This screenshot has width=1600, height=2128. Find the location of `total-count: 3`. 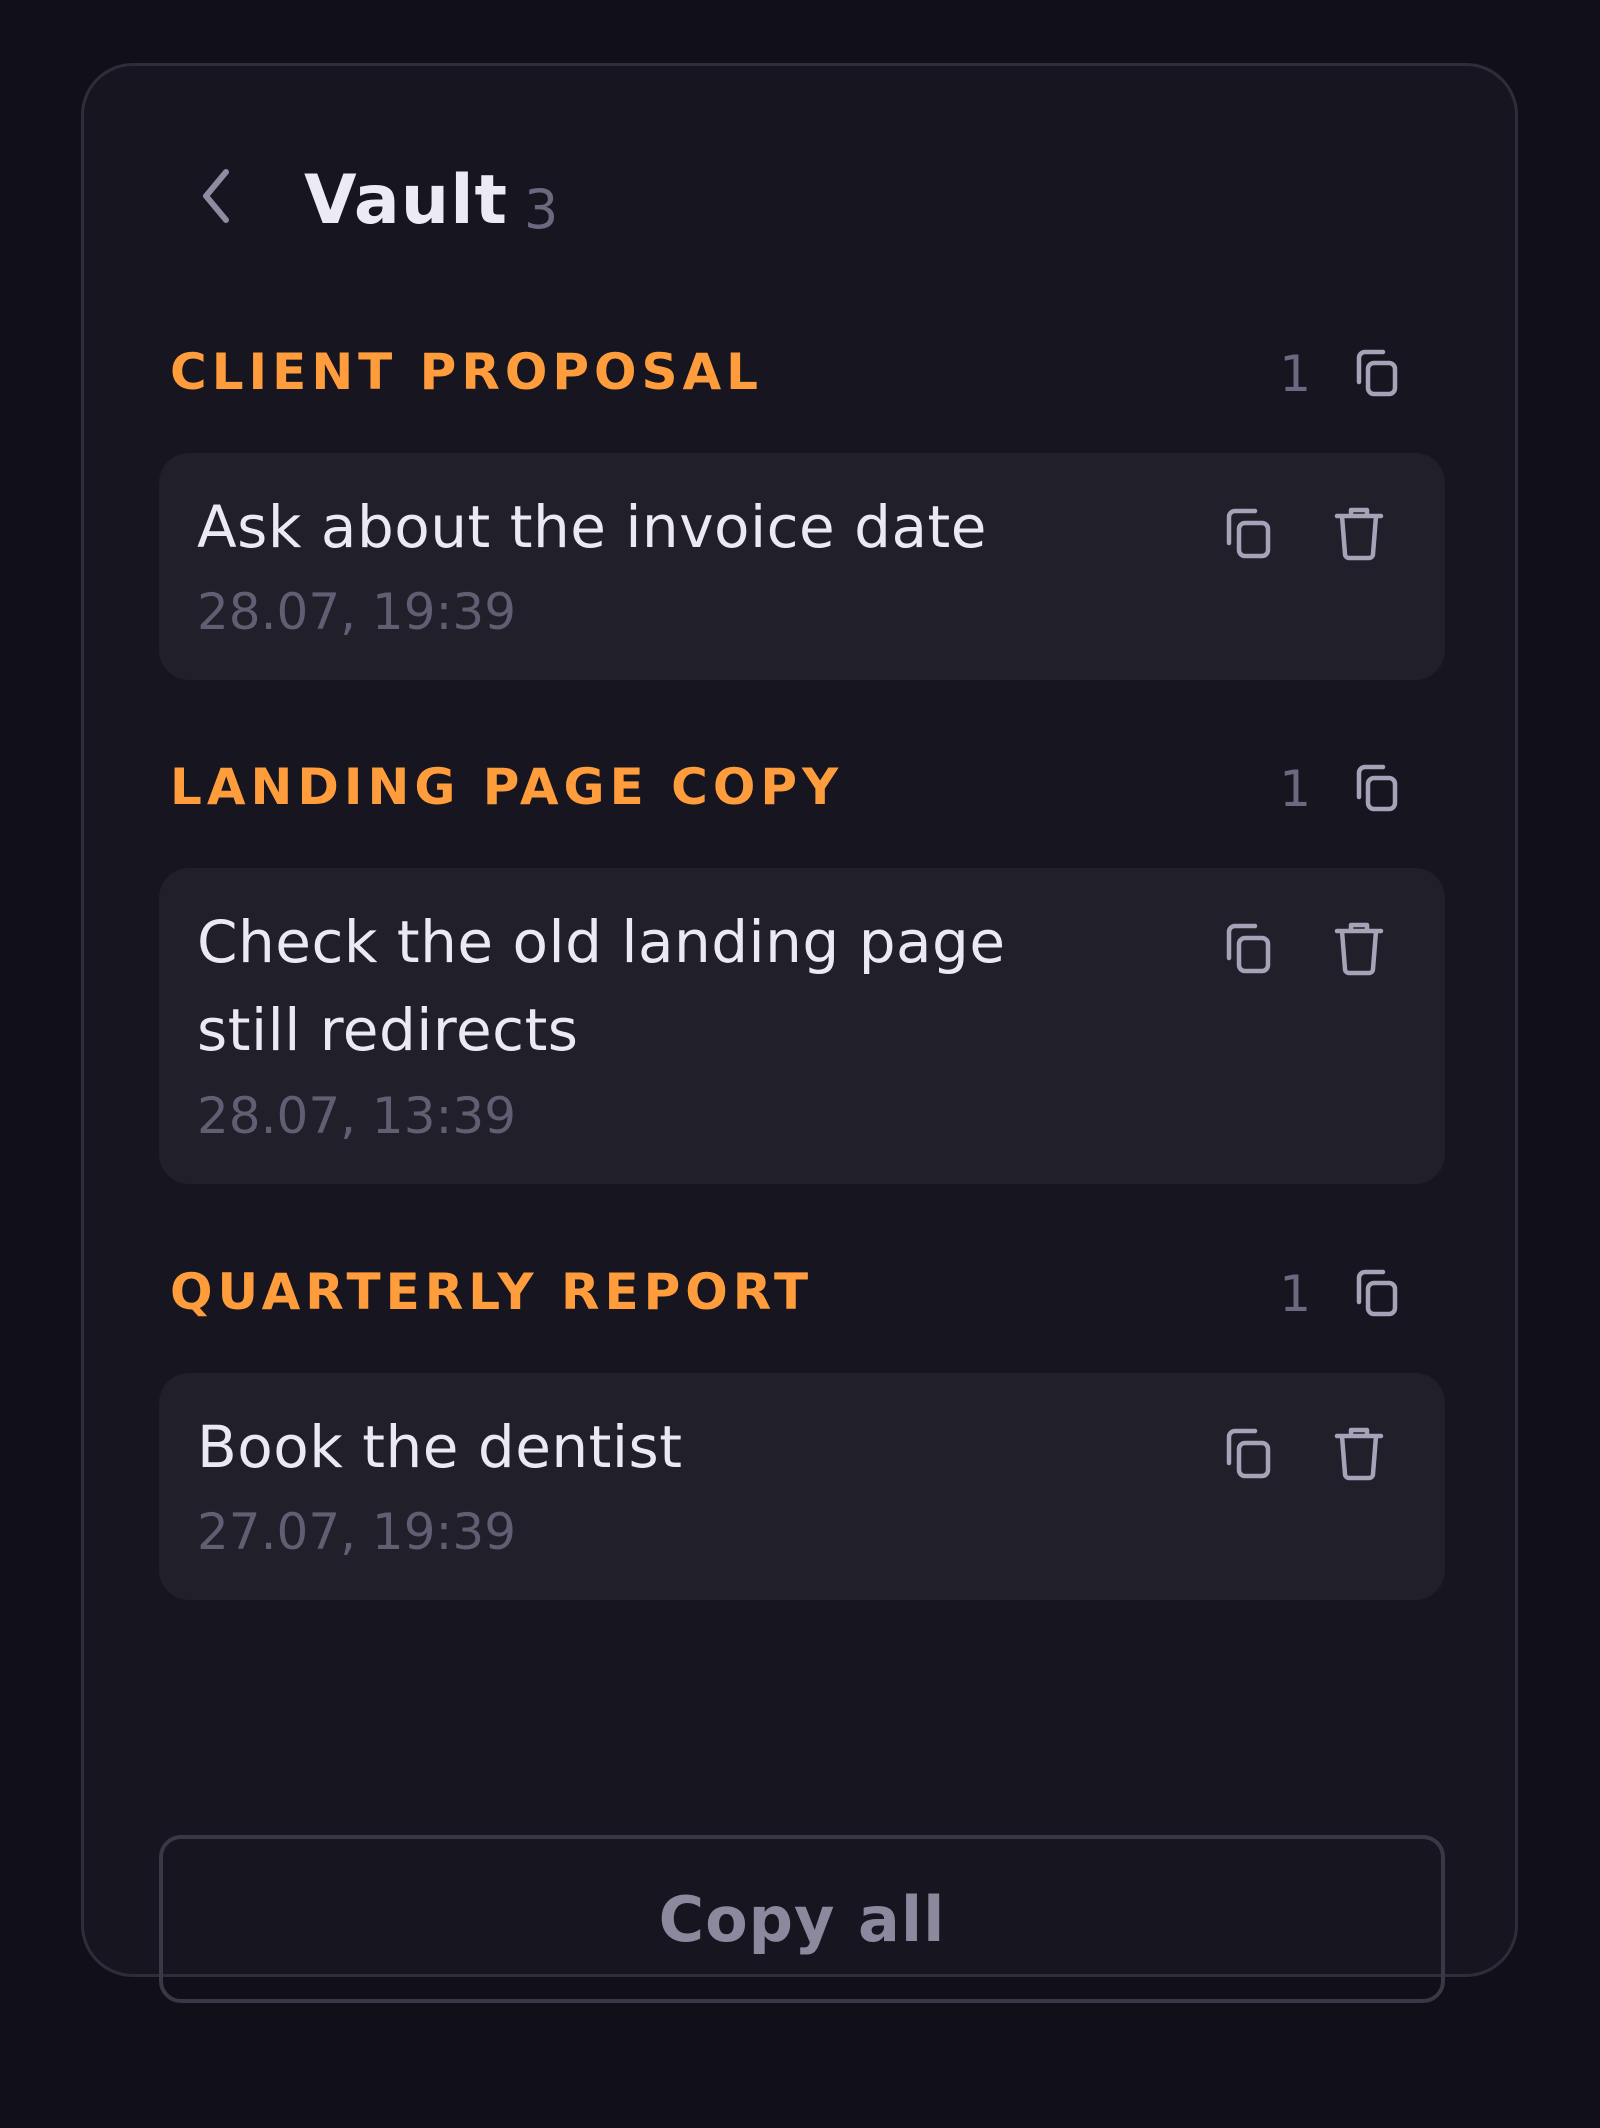

total-count: 3 is located at coordinates (541, 209).